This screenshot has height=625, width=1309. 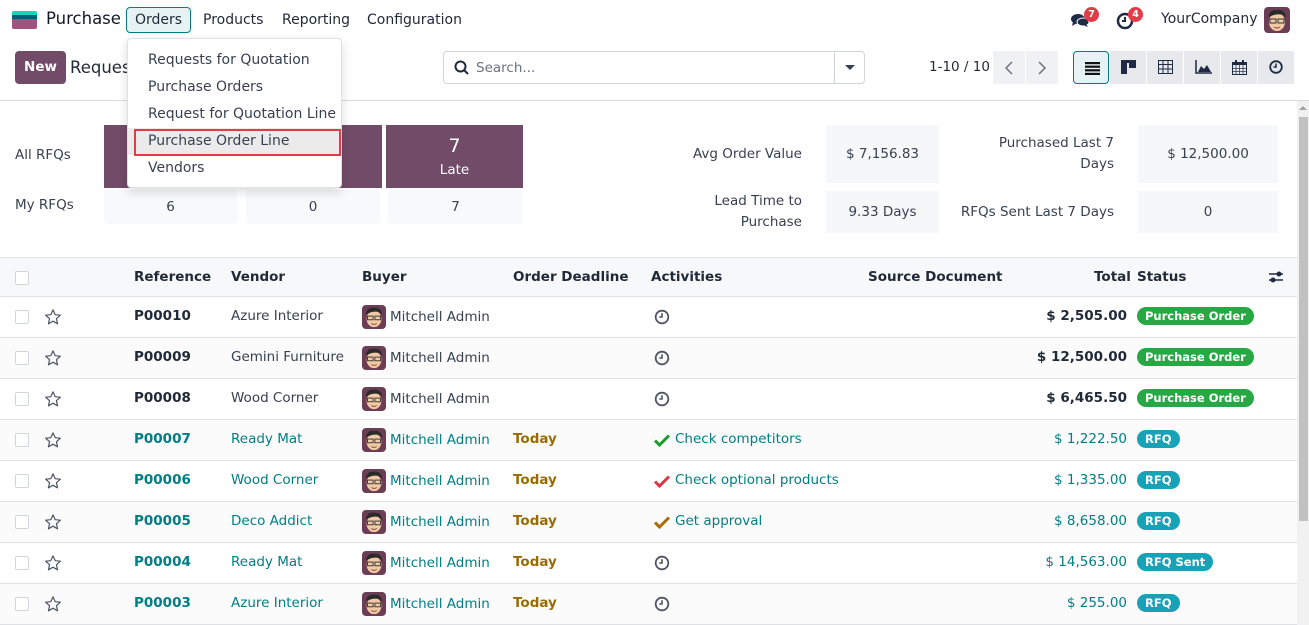 I want to click on reference-cell: P00009, so click(x=162, y=357).